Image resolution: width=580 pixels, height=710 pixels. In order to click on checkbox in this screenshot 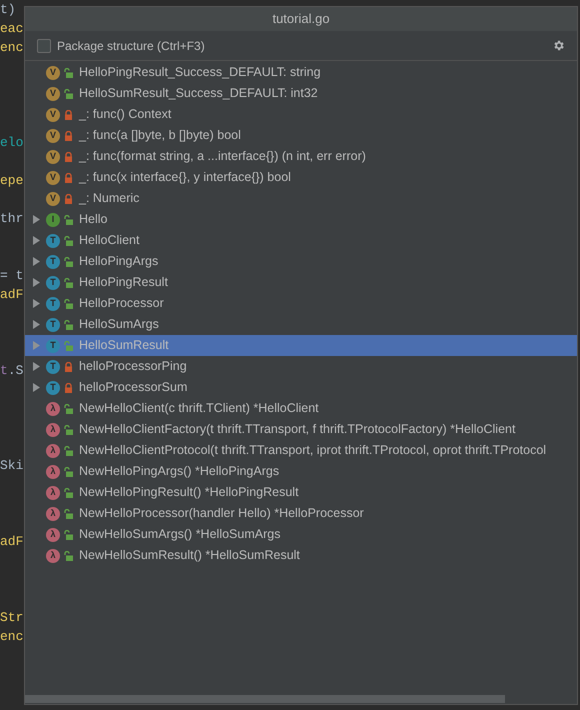, I will do `click(44, 45)`.